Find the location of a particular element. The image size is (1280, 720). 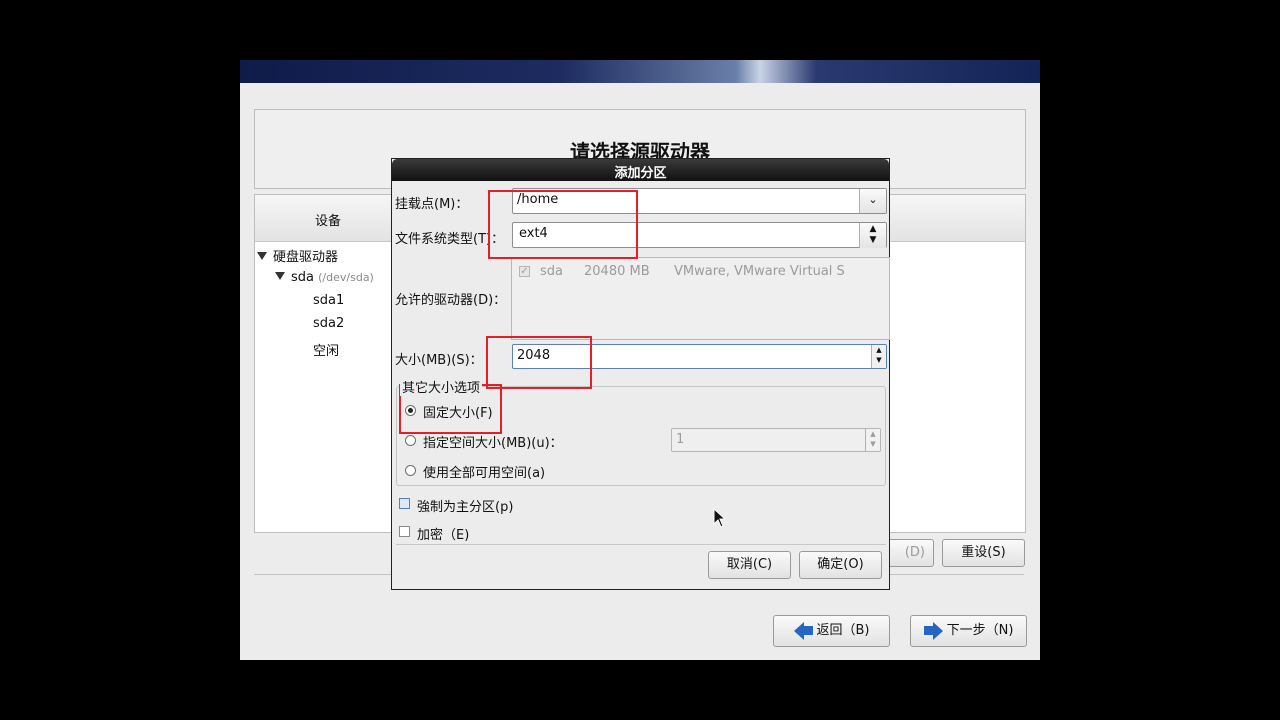

dialog-titlebar: 添加分区 is located at coordinates (640, 170).